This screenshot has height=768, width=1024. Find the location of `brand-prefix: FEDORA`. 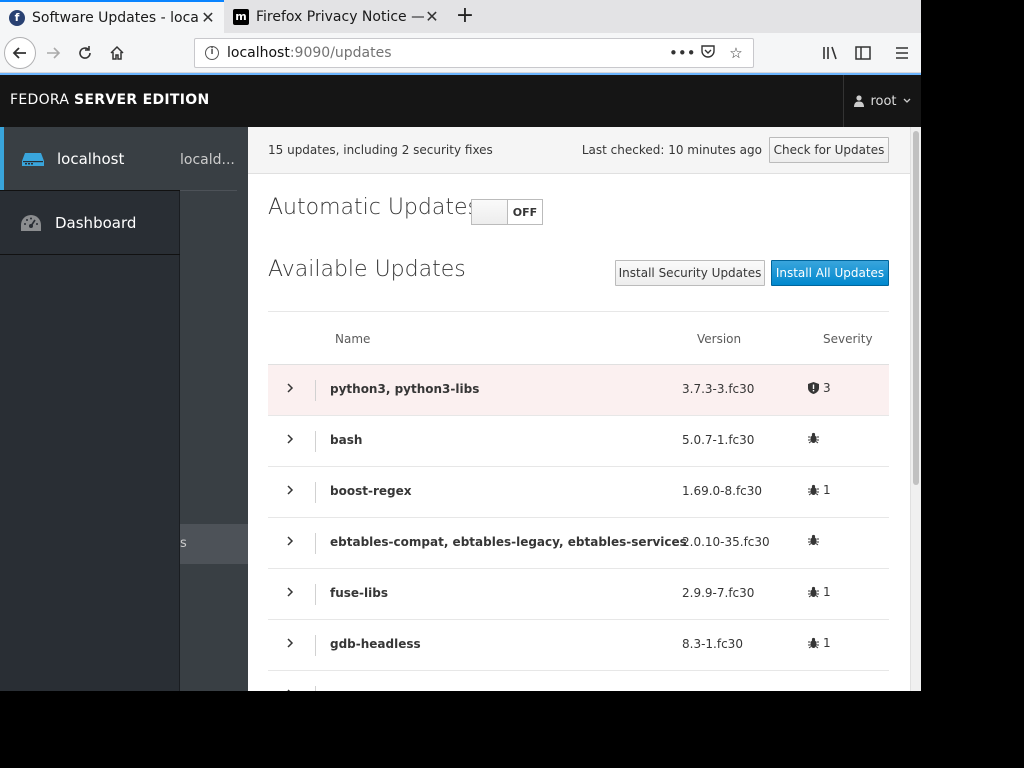

brand-prefix: FEDORA is located at coordinates (40, 100).